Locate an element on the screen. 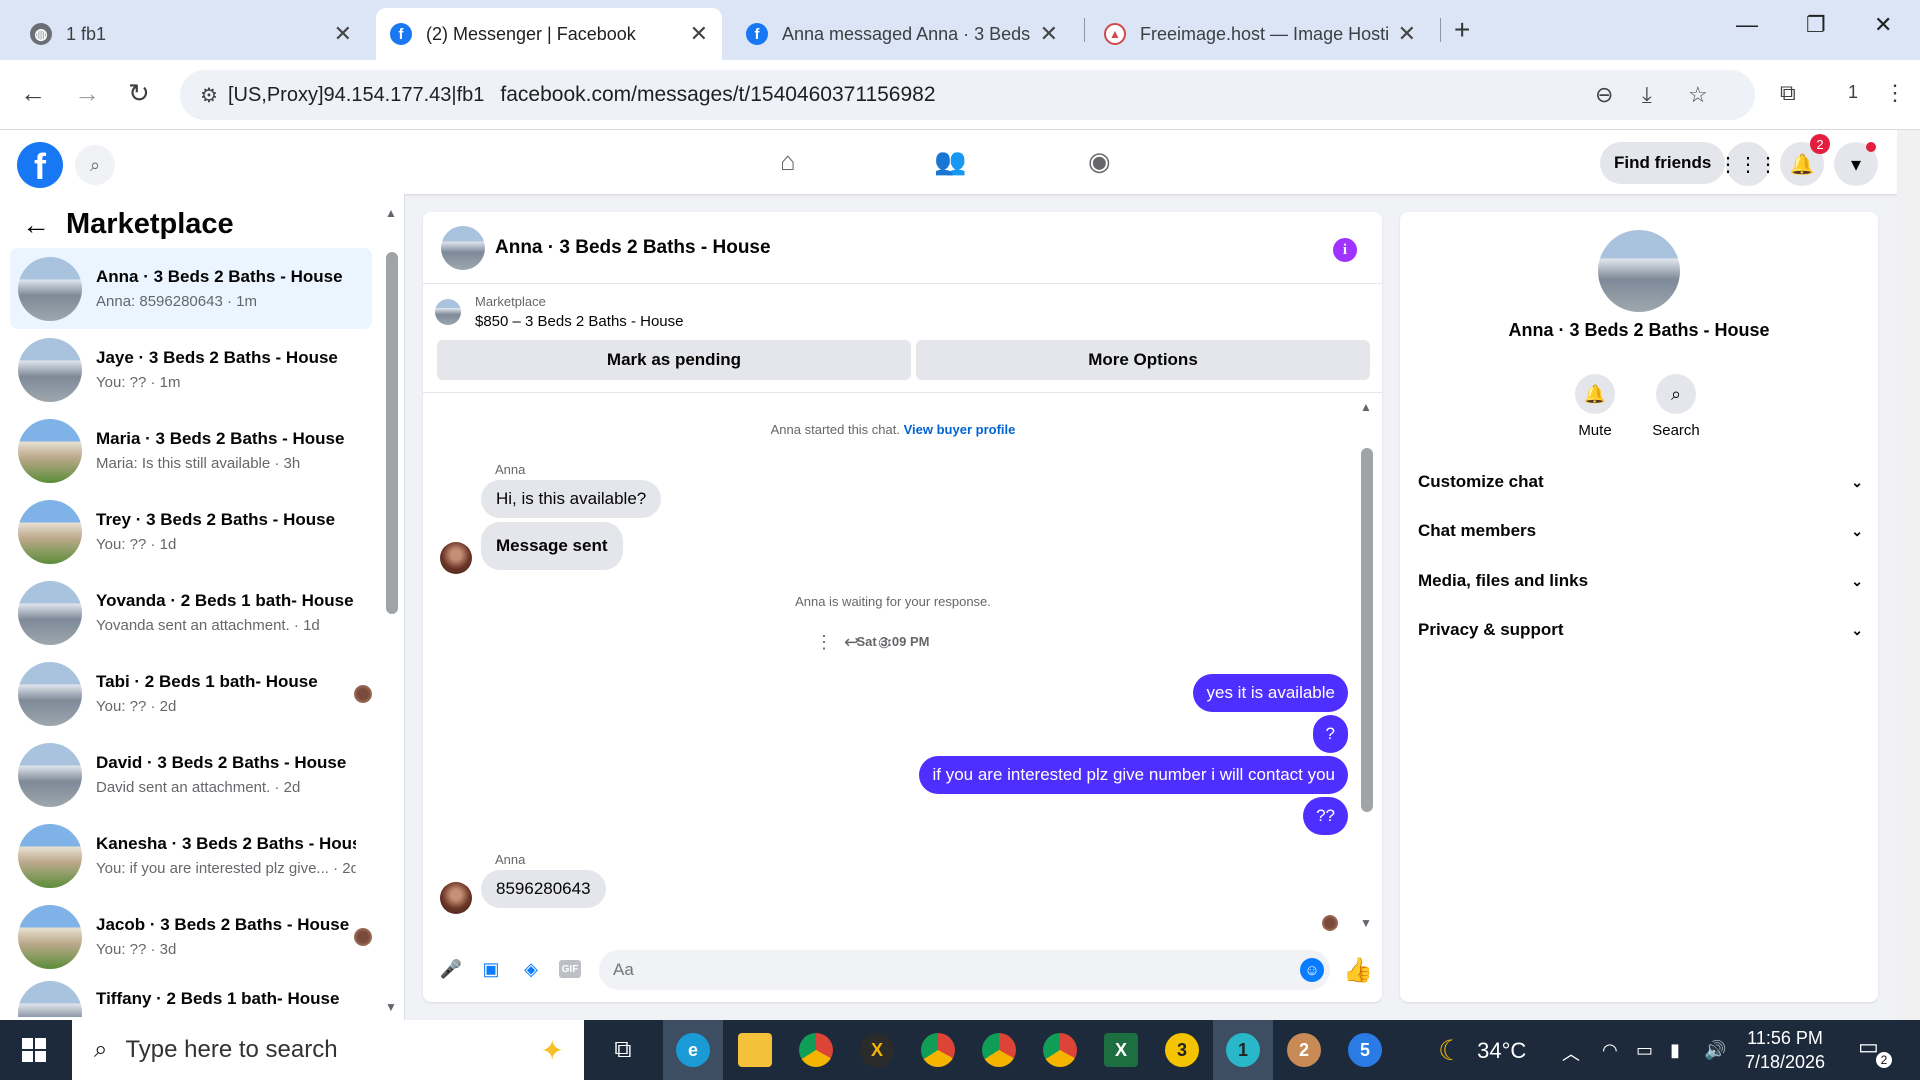 The width and height of the screenshot is (1920, 1080). edge-icon: e is located at coordinates (693, 1050).